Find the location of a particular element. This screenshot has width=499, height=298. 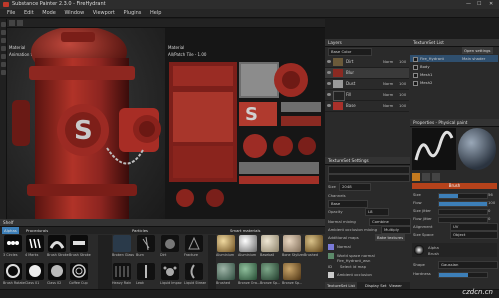

size-jitter-slider is located at coordinates (463, 212).